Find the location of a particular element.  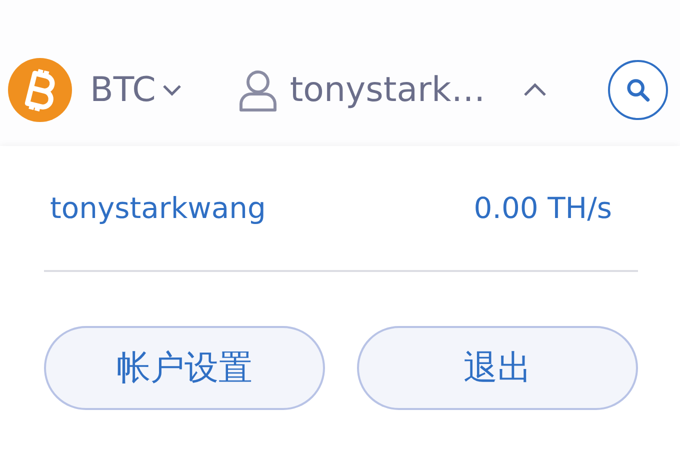

coin-selector: BTC is located at coordinates (95, 90).